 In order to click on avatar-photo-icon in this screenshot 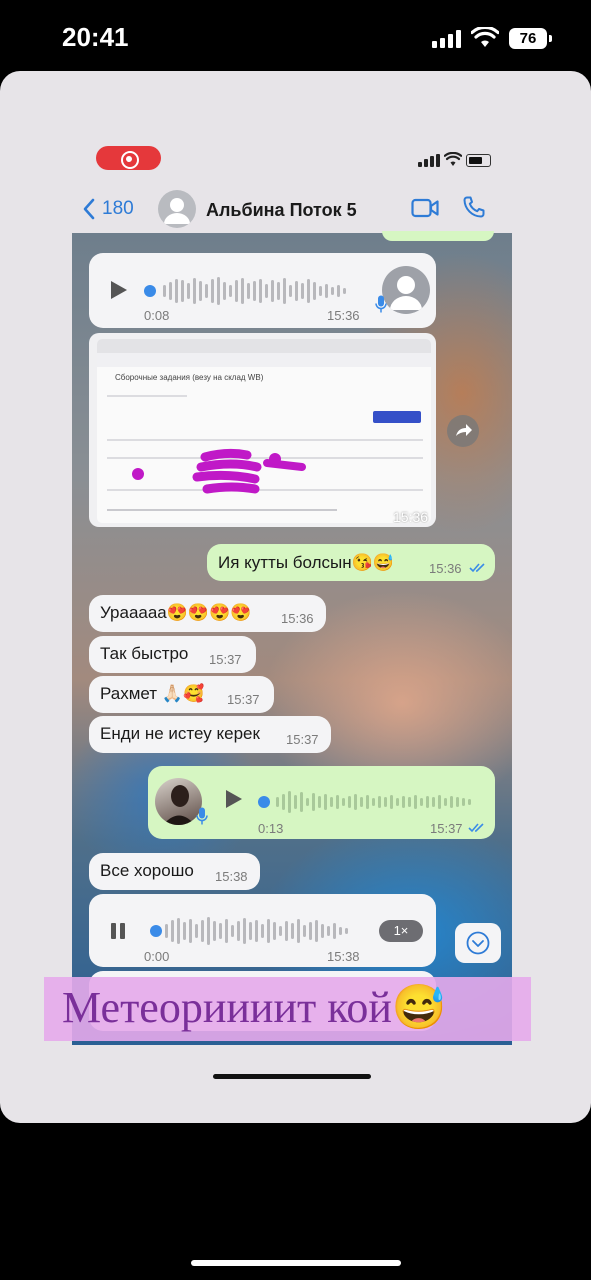, I will do `click(179, 805)`.